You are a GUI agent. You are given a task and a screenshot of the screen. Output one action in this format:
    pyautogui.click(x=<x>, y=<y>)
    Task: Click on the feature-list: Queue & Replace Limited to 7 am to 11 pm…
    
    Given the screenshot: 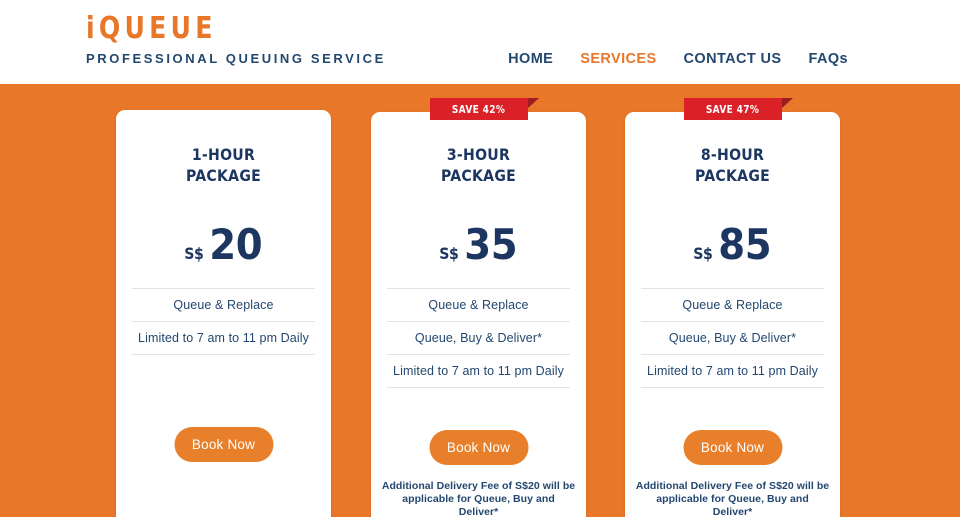 What is the action you would take?
    pyautogui.click(x=223, y=321)
    